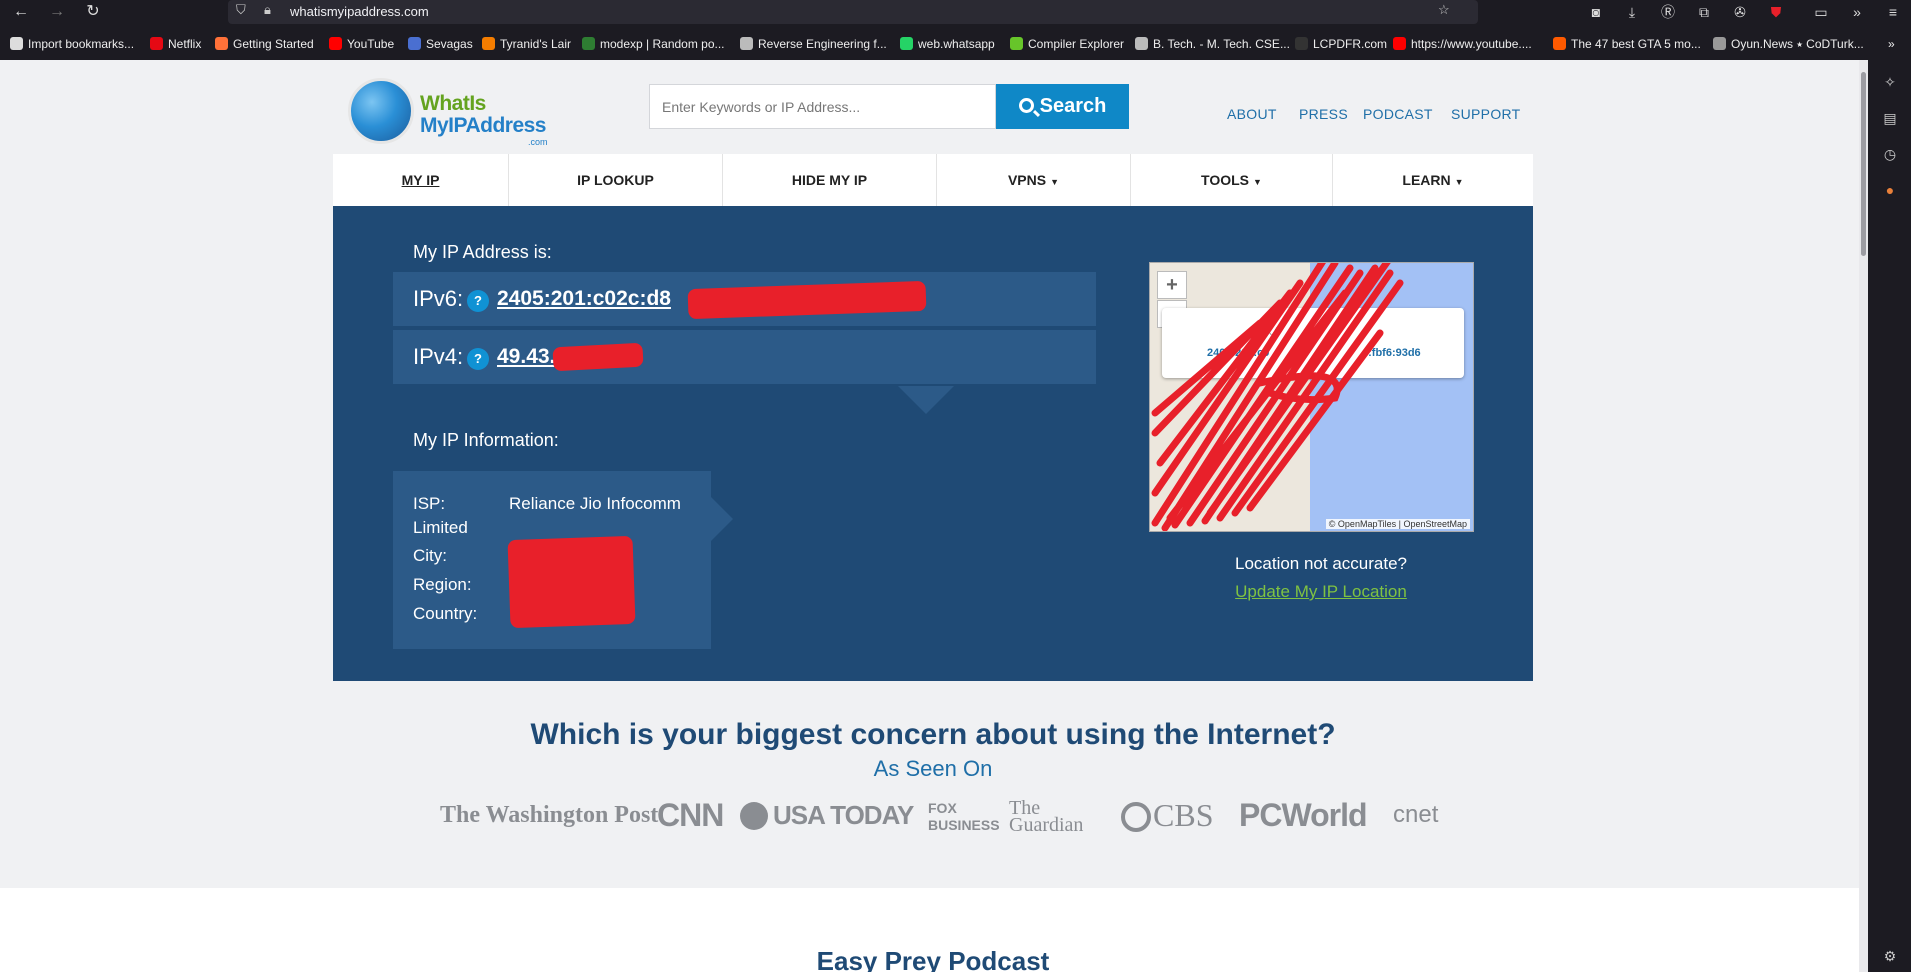 The image size is (1911, 972). What do you see at coordinates (933, 959) in the screenshot?
I see `podcast-title: Easy Prey Podcast` at bounding box center [933, 959].